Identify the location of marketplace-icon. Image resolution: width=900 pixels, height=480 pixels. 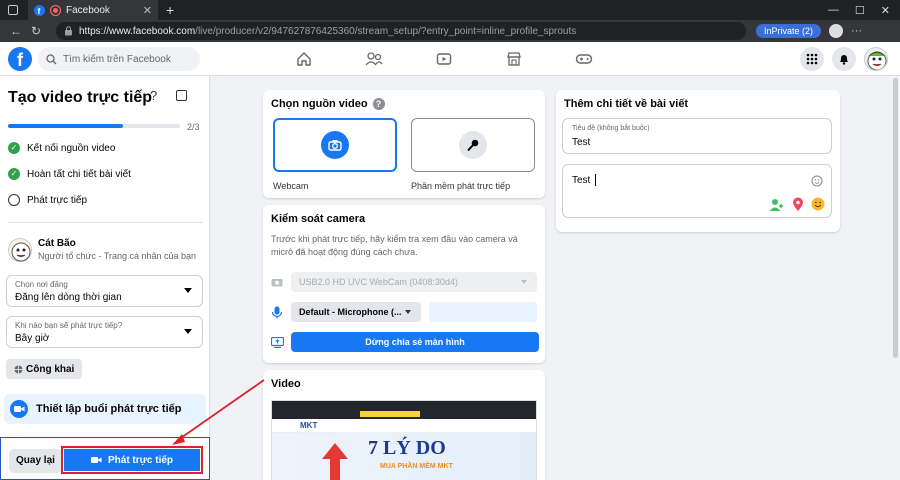
(514, 59).